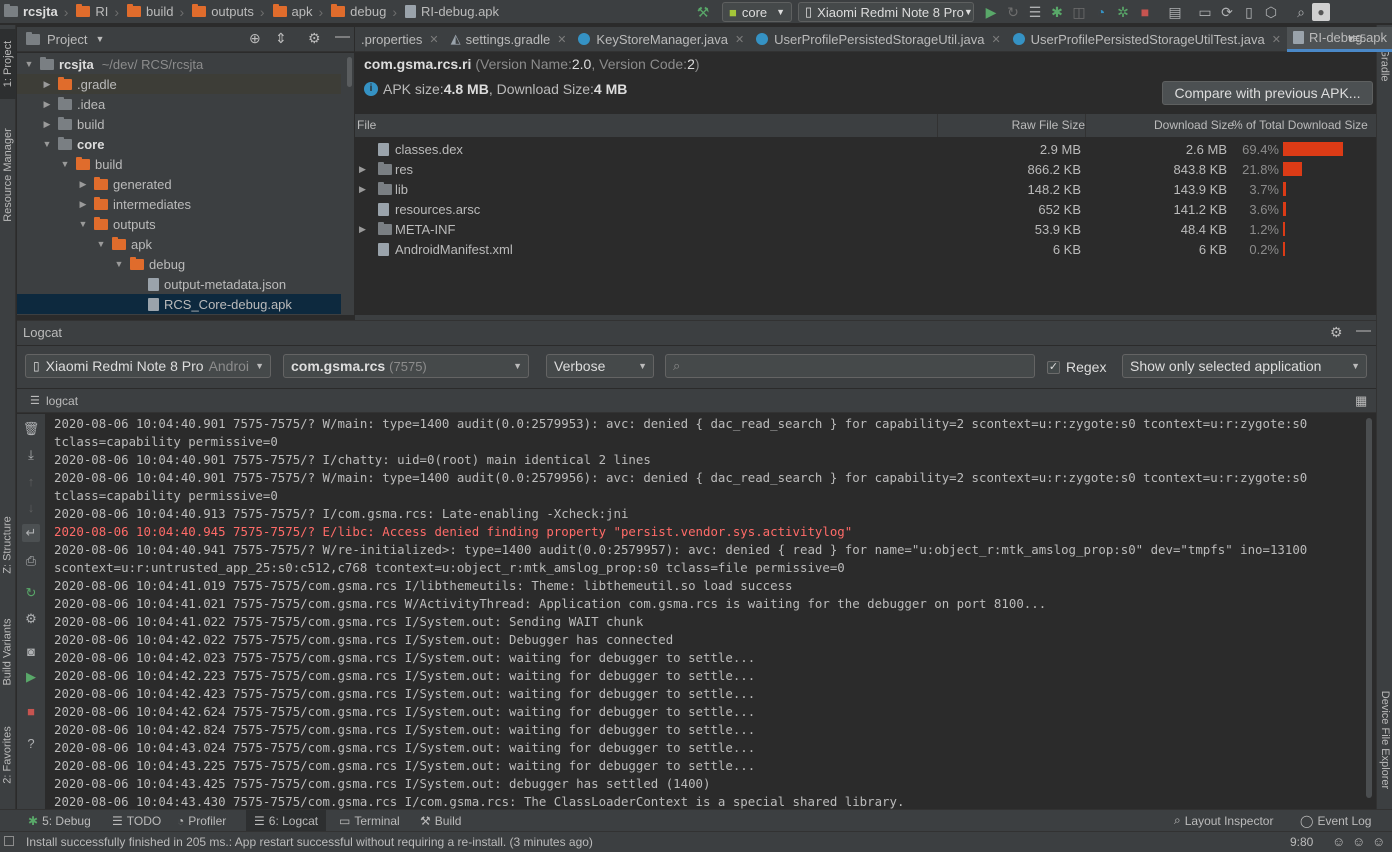 The height and width of the screenshot is (852, 1392). I want to click on collapse-all-icon: ⇕, so click(281, 38).